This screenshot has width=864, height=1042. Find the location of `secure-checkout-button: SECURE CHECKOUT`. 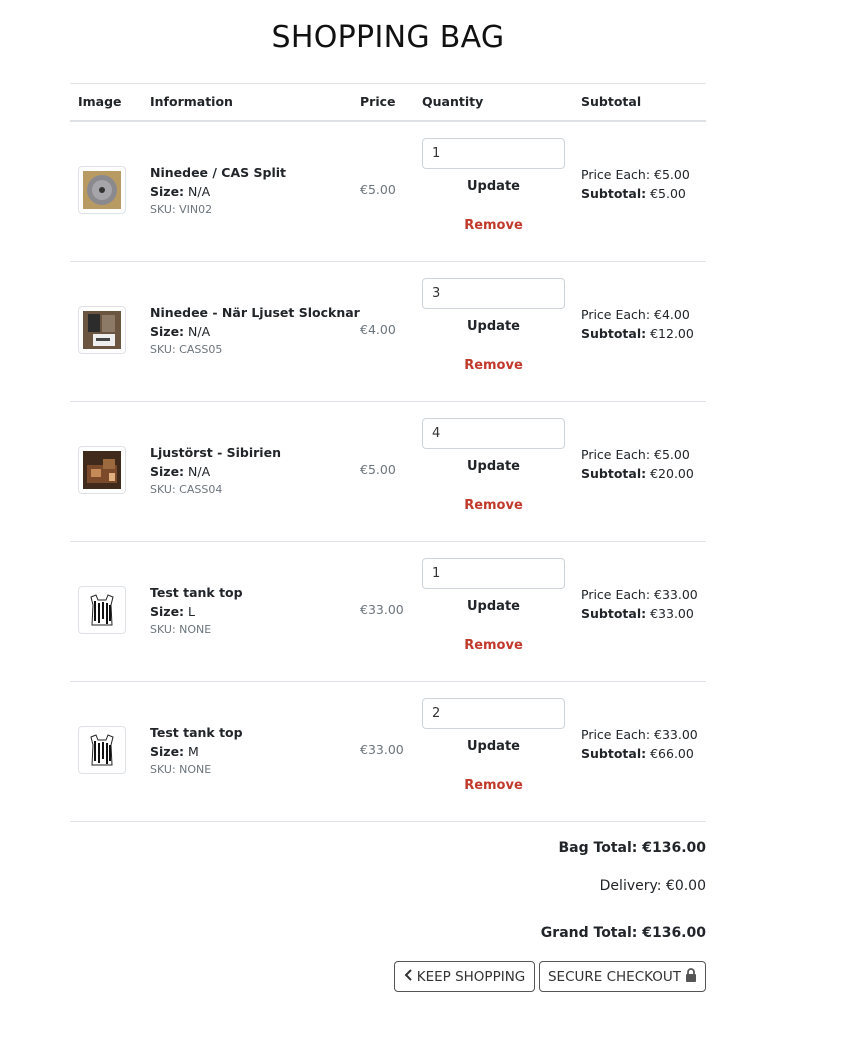

secure-checkout-button: SECURE CHECKOUT is located at coordinates (622, 976).